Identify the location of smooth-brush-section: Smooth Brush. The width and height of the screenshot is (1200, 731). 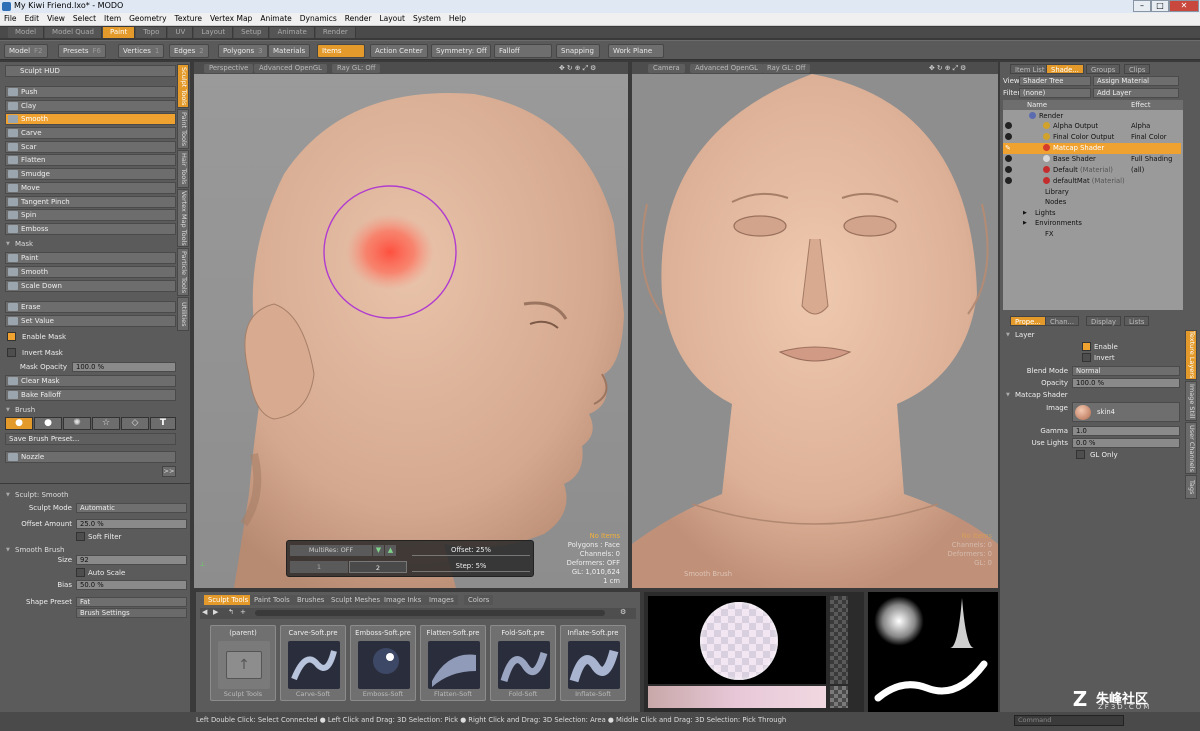
(91, 550).